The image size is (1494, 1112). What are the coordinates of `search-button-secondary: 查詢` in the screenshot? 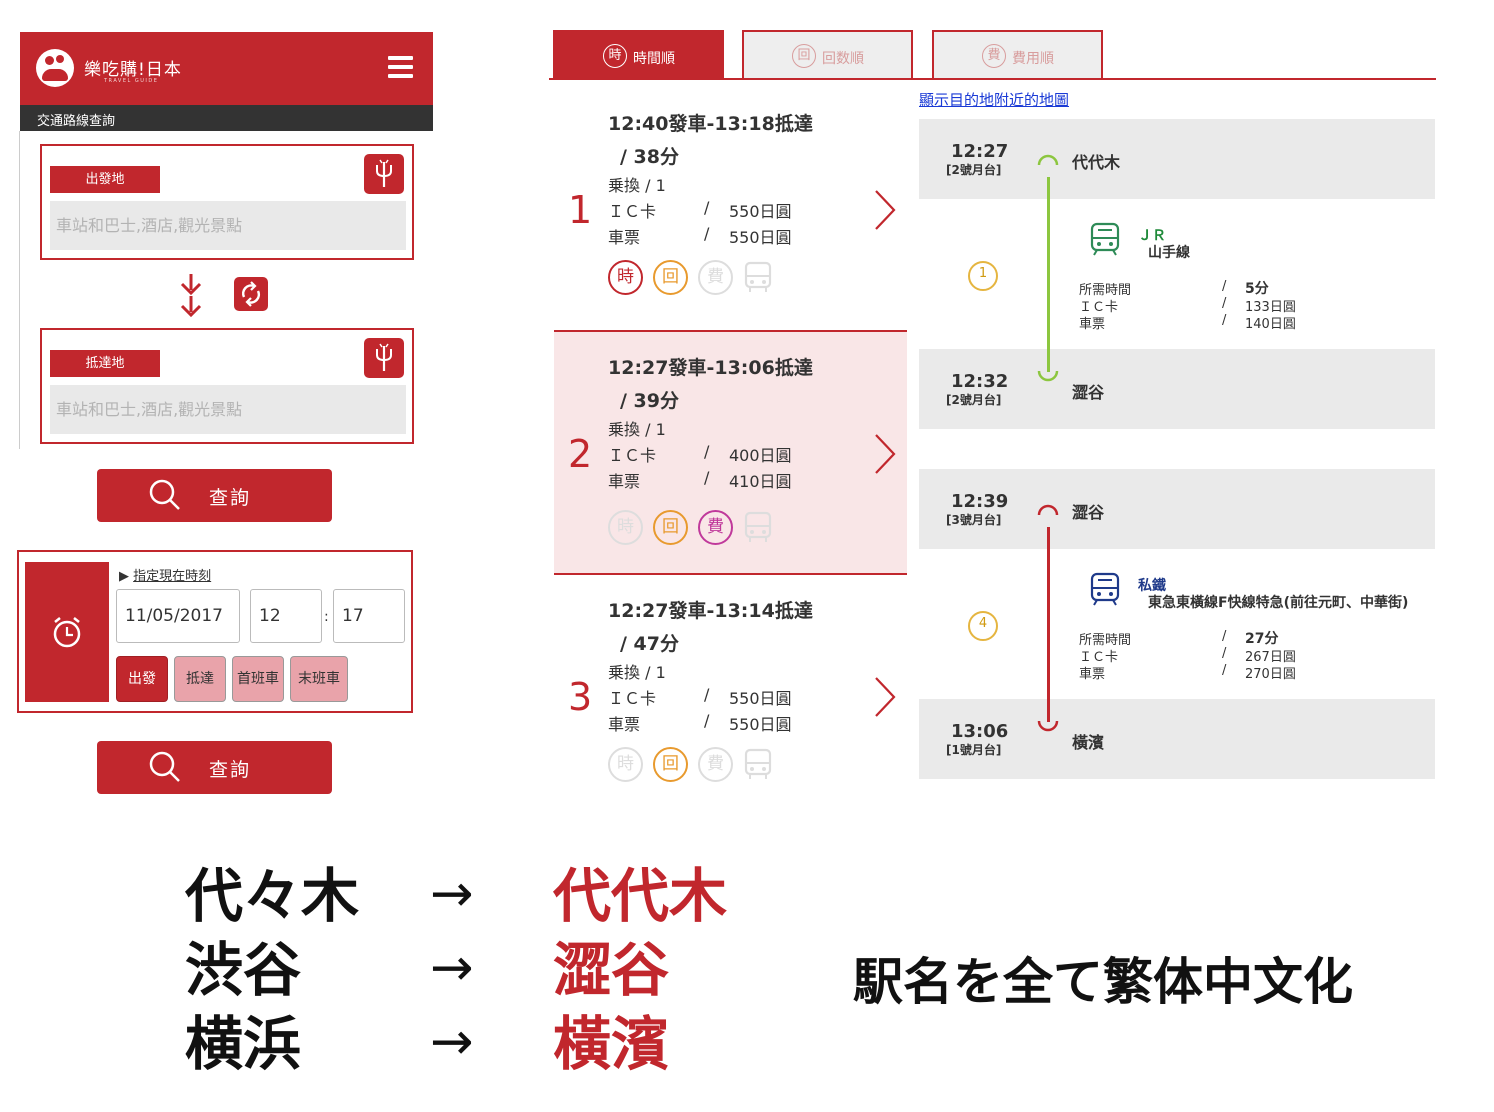 It's located at (214, 767).